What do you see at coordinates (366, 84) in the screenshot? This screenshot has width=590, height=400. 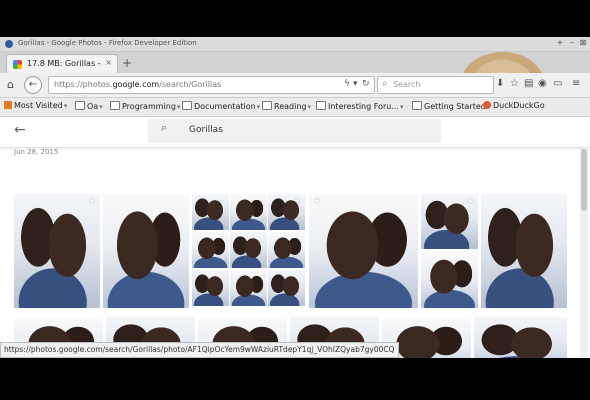 I see `reload-icon: ↻` at bounding box center [366, 84].